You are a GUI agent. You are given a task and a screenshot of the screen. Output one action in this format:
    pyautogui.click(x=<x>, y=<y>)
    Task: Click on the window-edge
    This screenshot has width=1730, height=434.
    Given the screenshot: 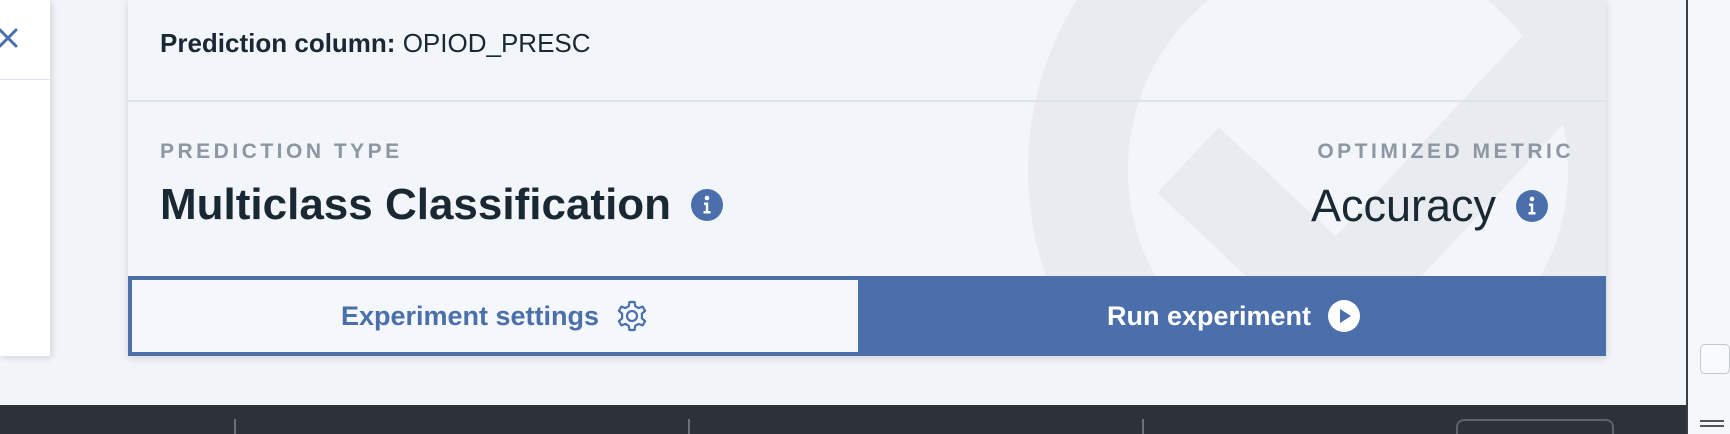 What is the action you would take?
    pyautogui.click(x=1708, y=217)
    